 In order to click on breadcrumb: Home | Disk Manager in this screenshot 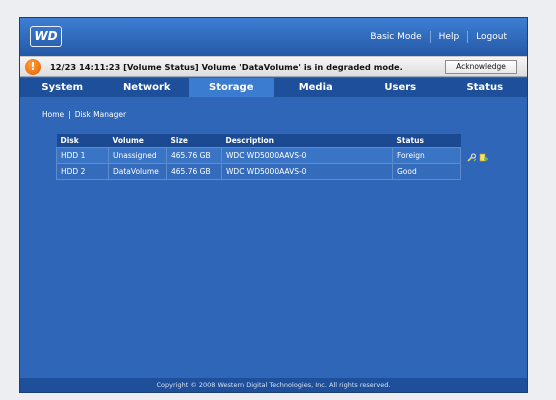, I will do `click(84, 114)`.